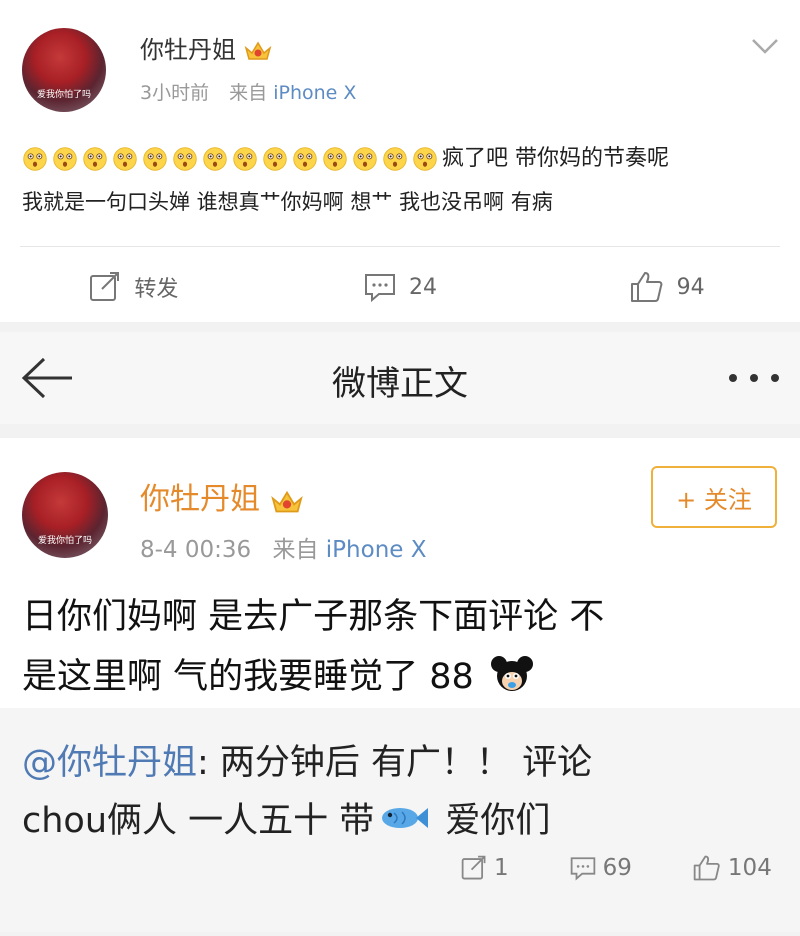 The image size is (800, 936). I want to click on repost-comment-button: 69, so click(600, 868).